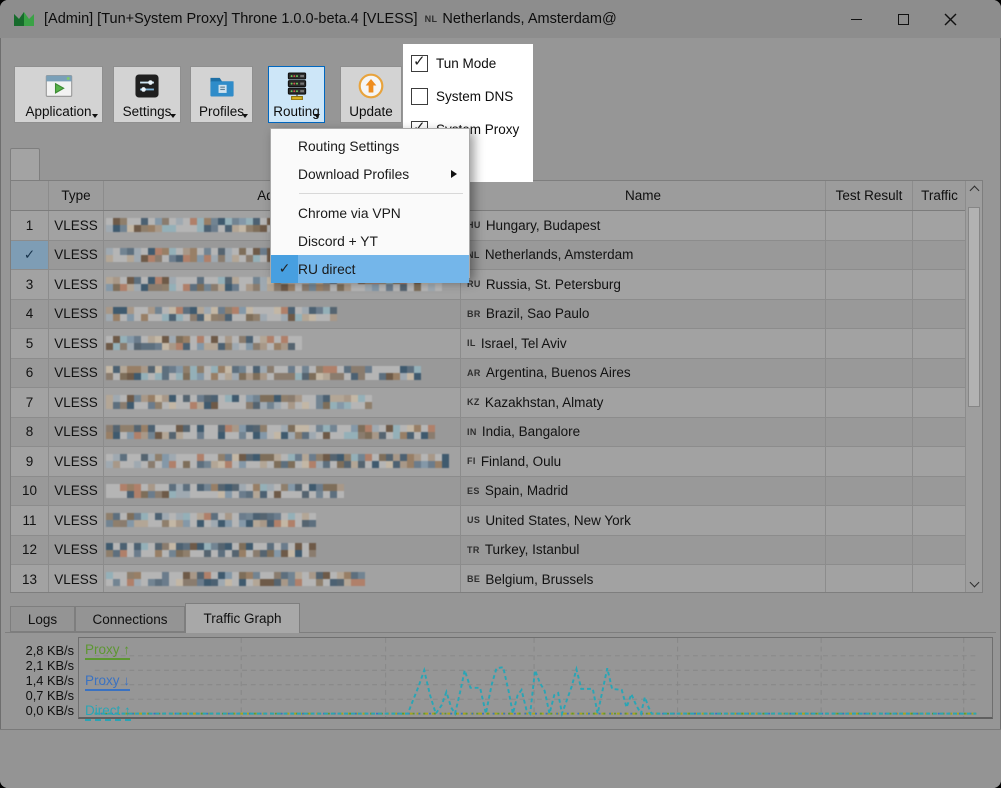 The height and width of the screenshot is (788, 1001). I want to click on table-row: 12 VLESS TR Turkey, Istanbul, so click(496, 550).